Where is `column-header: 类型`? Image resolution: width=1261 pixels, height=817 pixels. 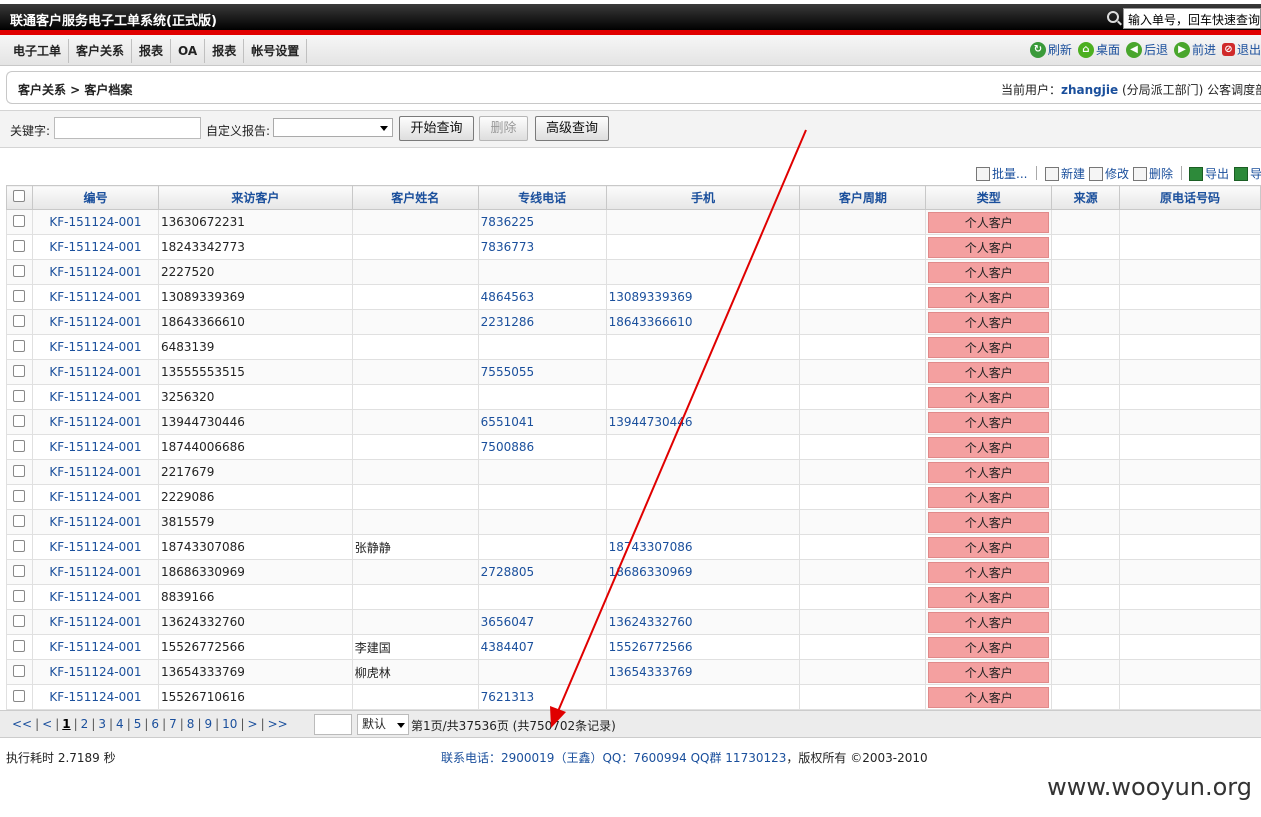
column-header: 类型 is located at coordinates (989, 197).